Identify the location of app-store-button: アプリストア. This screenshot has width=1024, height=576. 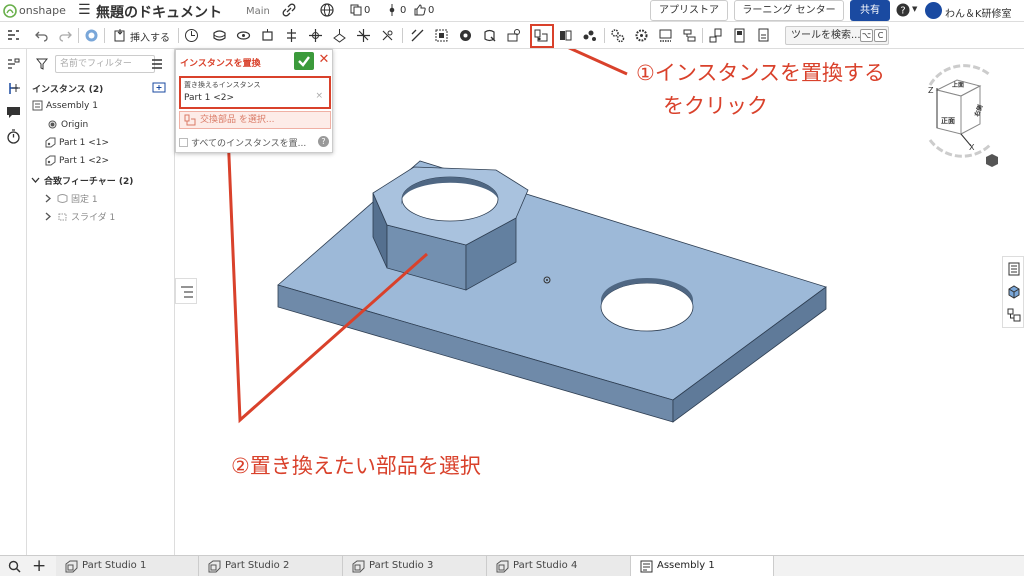
(689, 10).